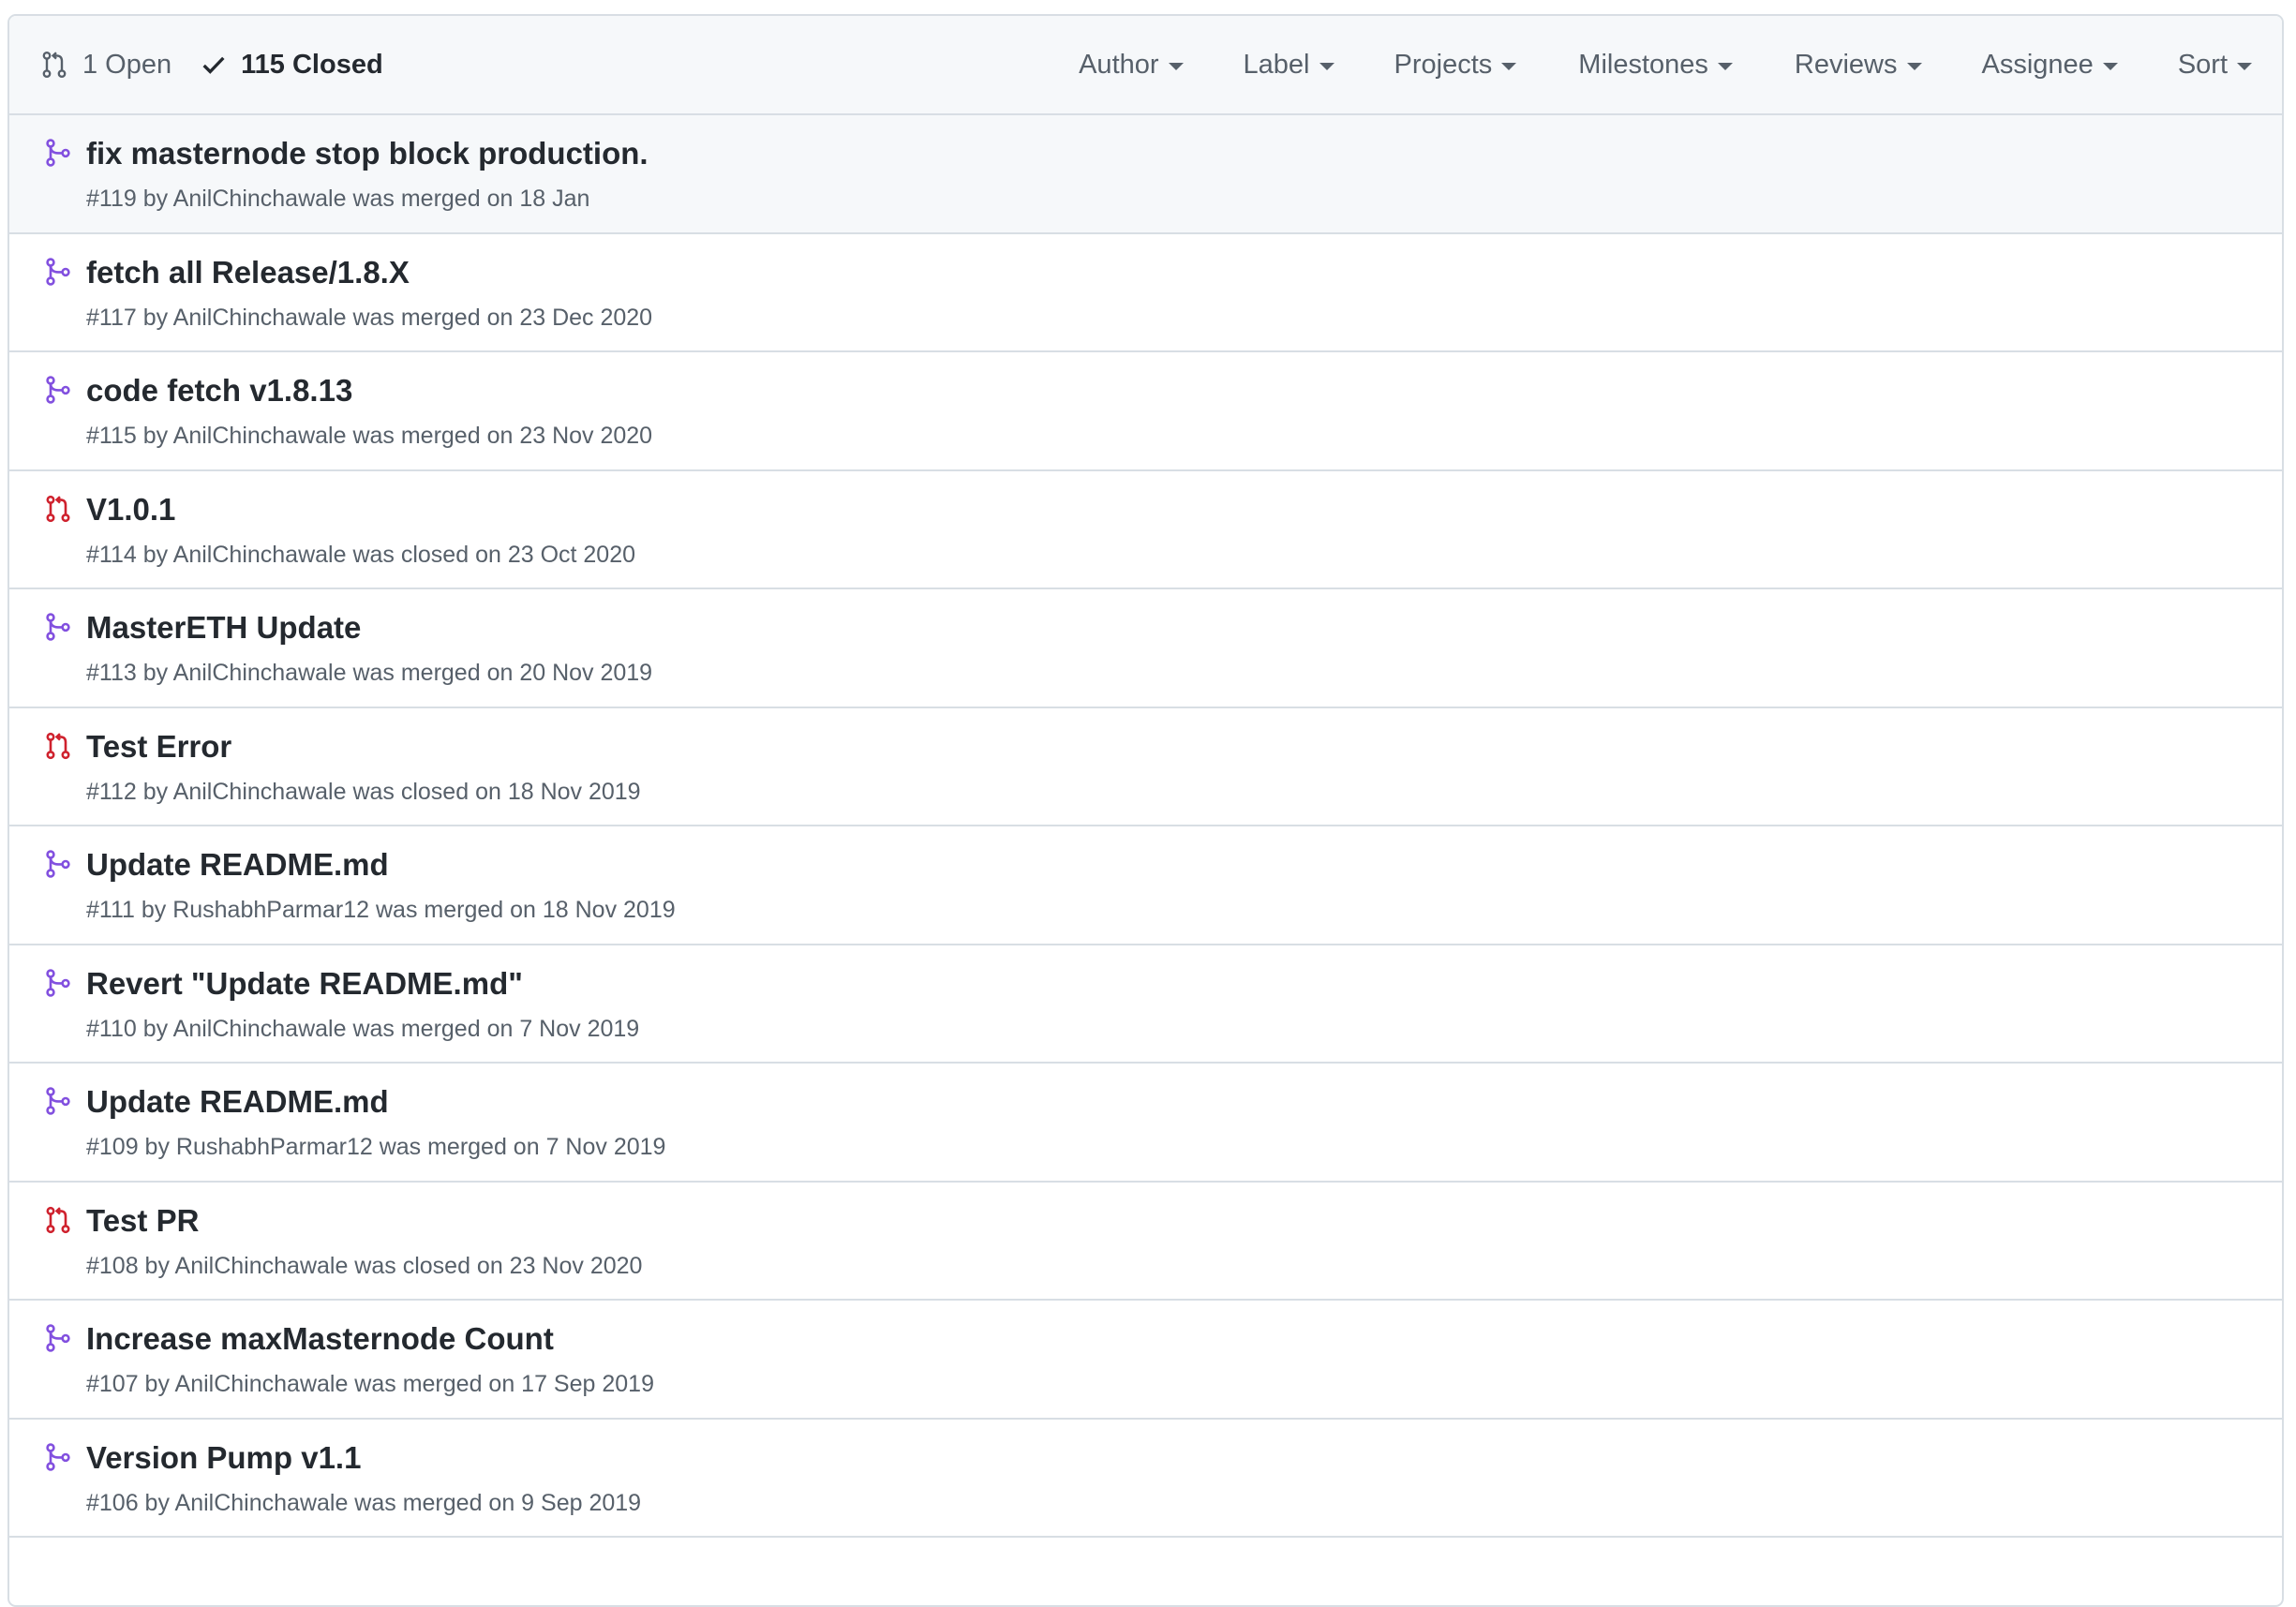 This screenshot has width=2296, height=1607. I want to click on milestones-filter-dropdown: Milestones, so click(1656, 65).